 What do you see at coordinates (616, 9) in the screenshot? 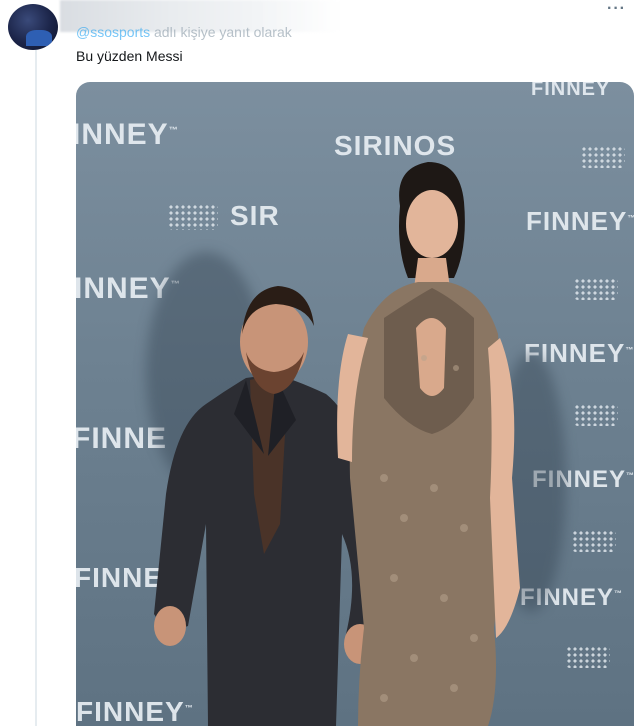
I see `more-icon: ···` at bounding box center [616, 9].